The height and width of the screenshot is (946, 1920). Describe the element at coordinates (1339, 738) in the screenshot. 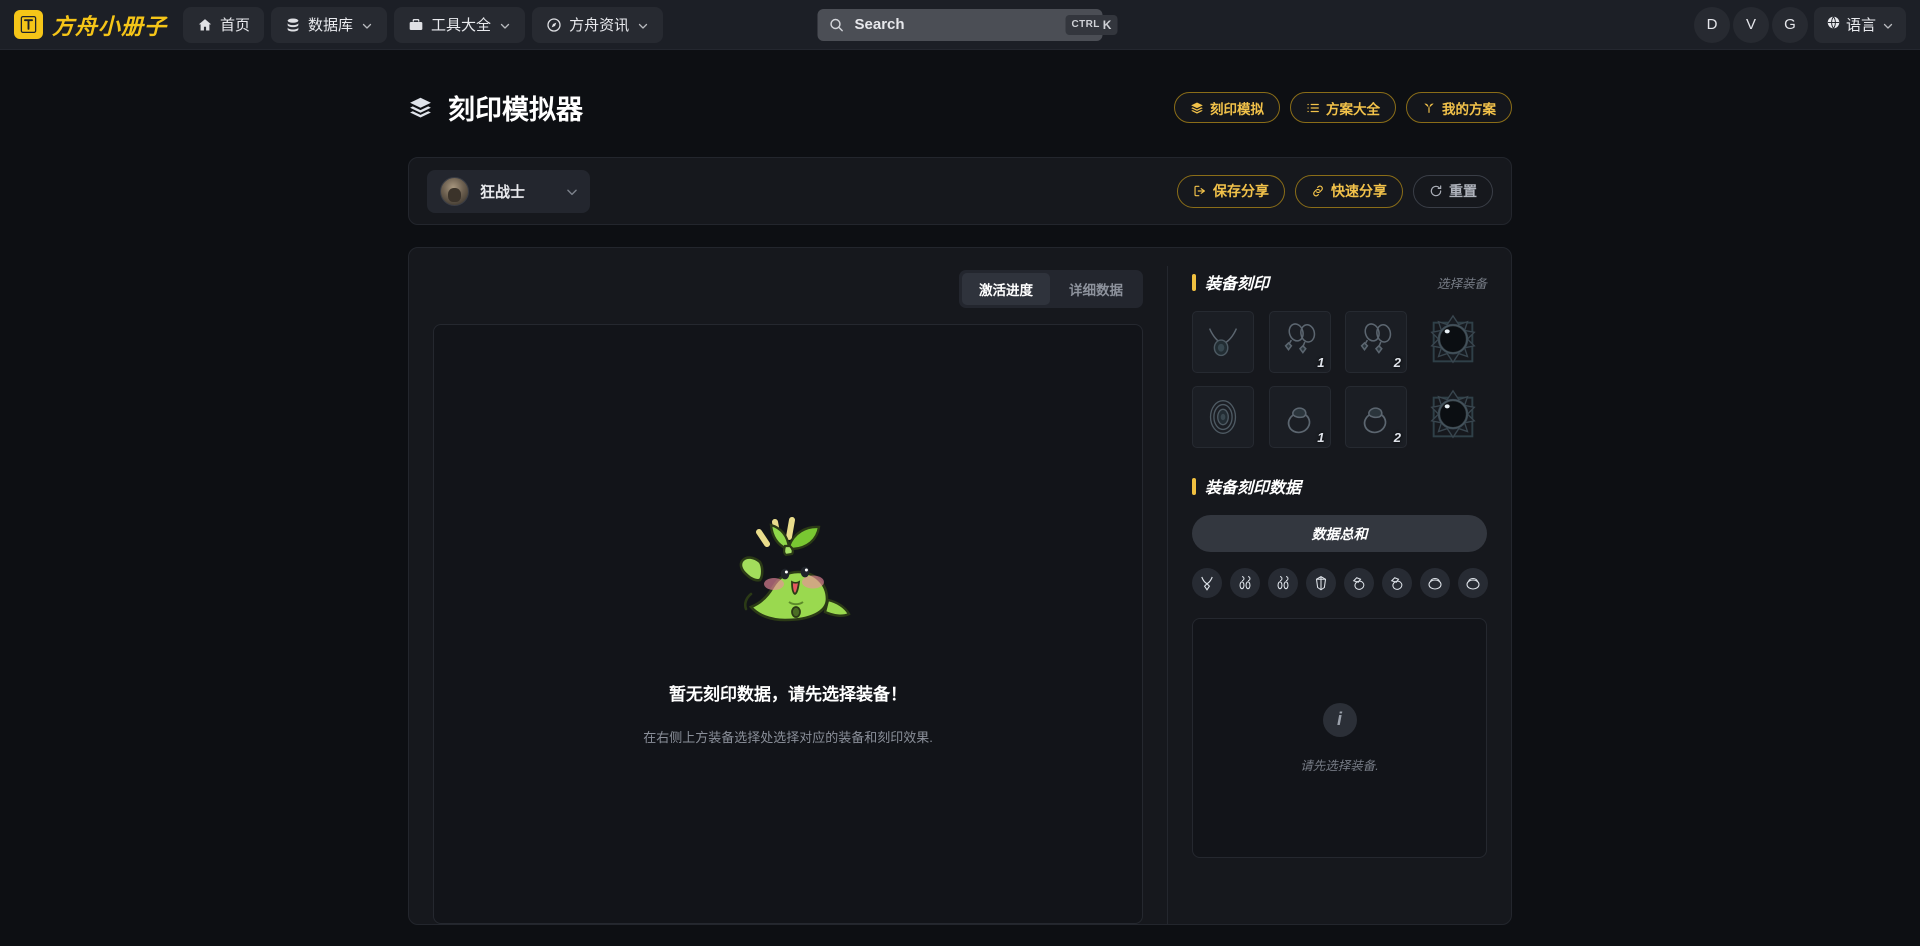

I see `engraving-info-box: i 请先选择装备.` at that location.